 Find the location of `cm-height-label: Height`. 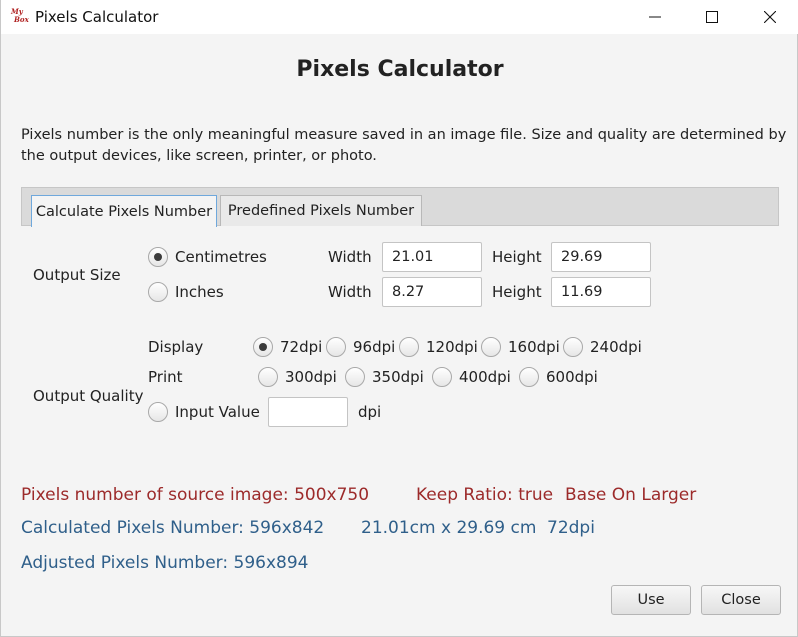

cm-height-label: Height is located at coordinates (517, 257).